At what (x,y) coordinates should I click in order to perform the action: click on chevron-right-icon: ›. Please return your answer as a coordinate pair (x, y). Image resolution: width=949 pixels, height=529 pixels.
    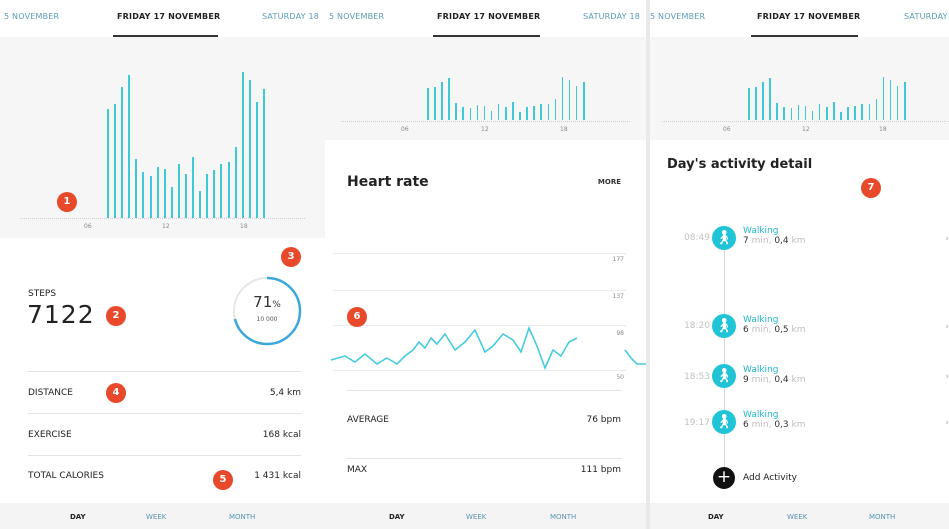
    Looking at the image, I should click on (947, 423).